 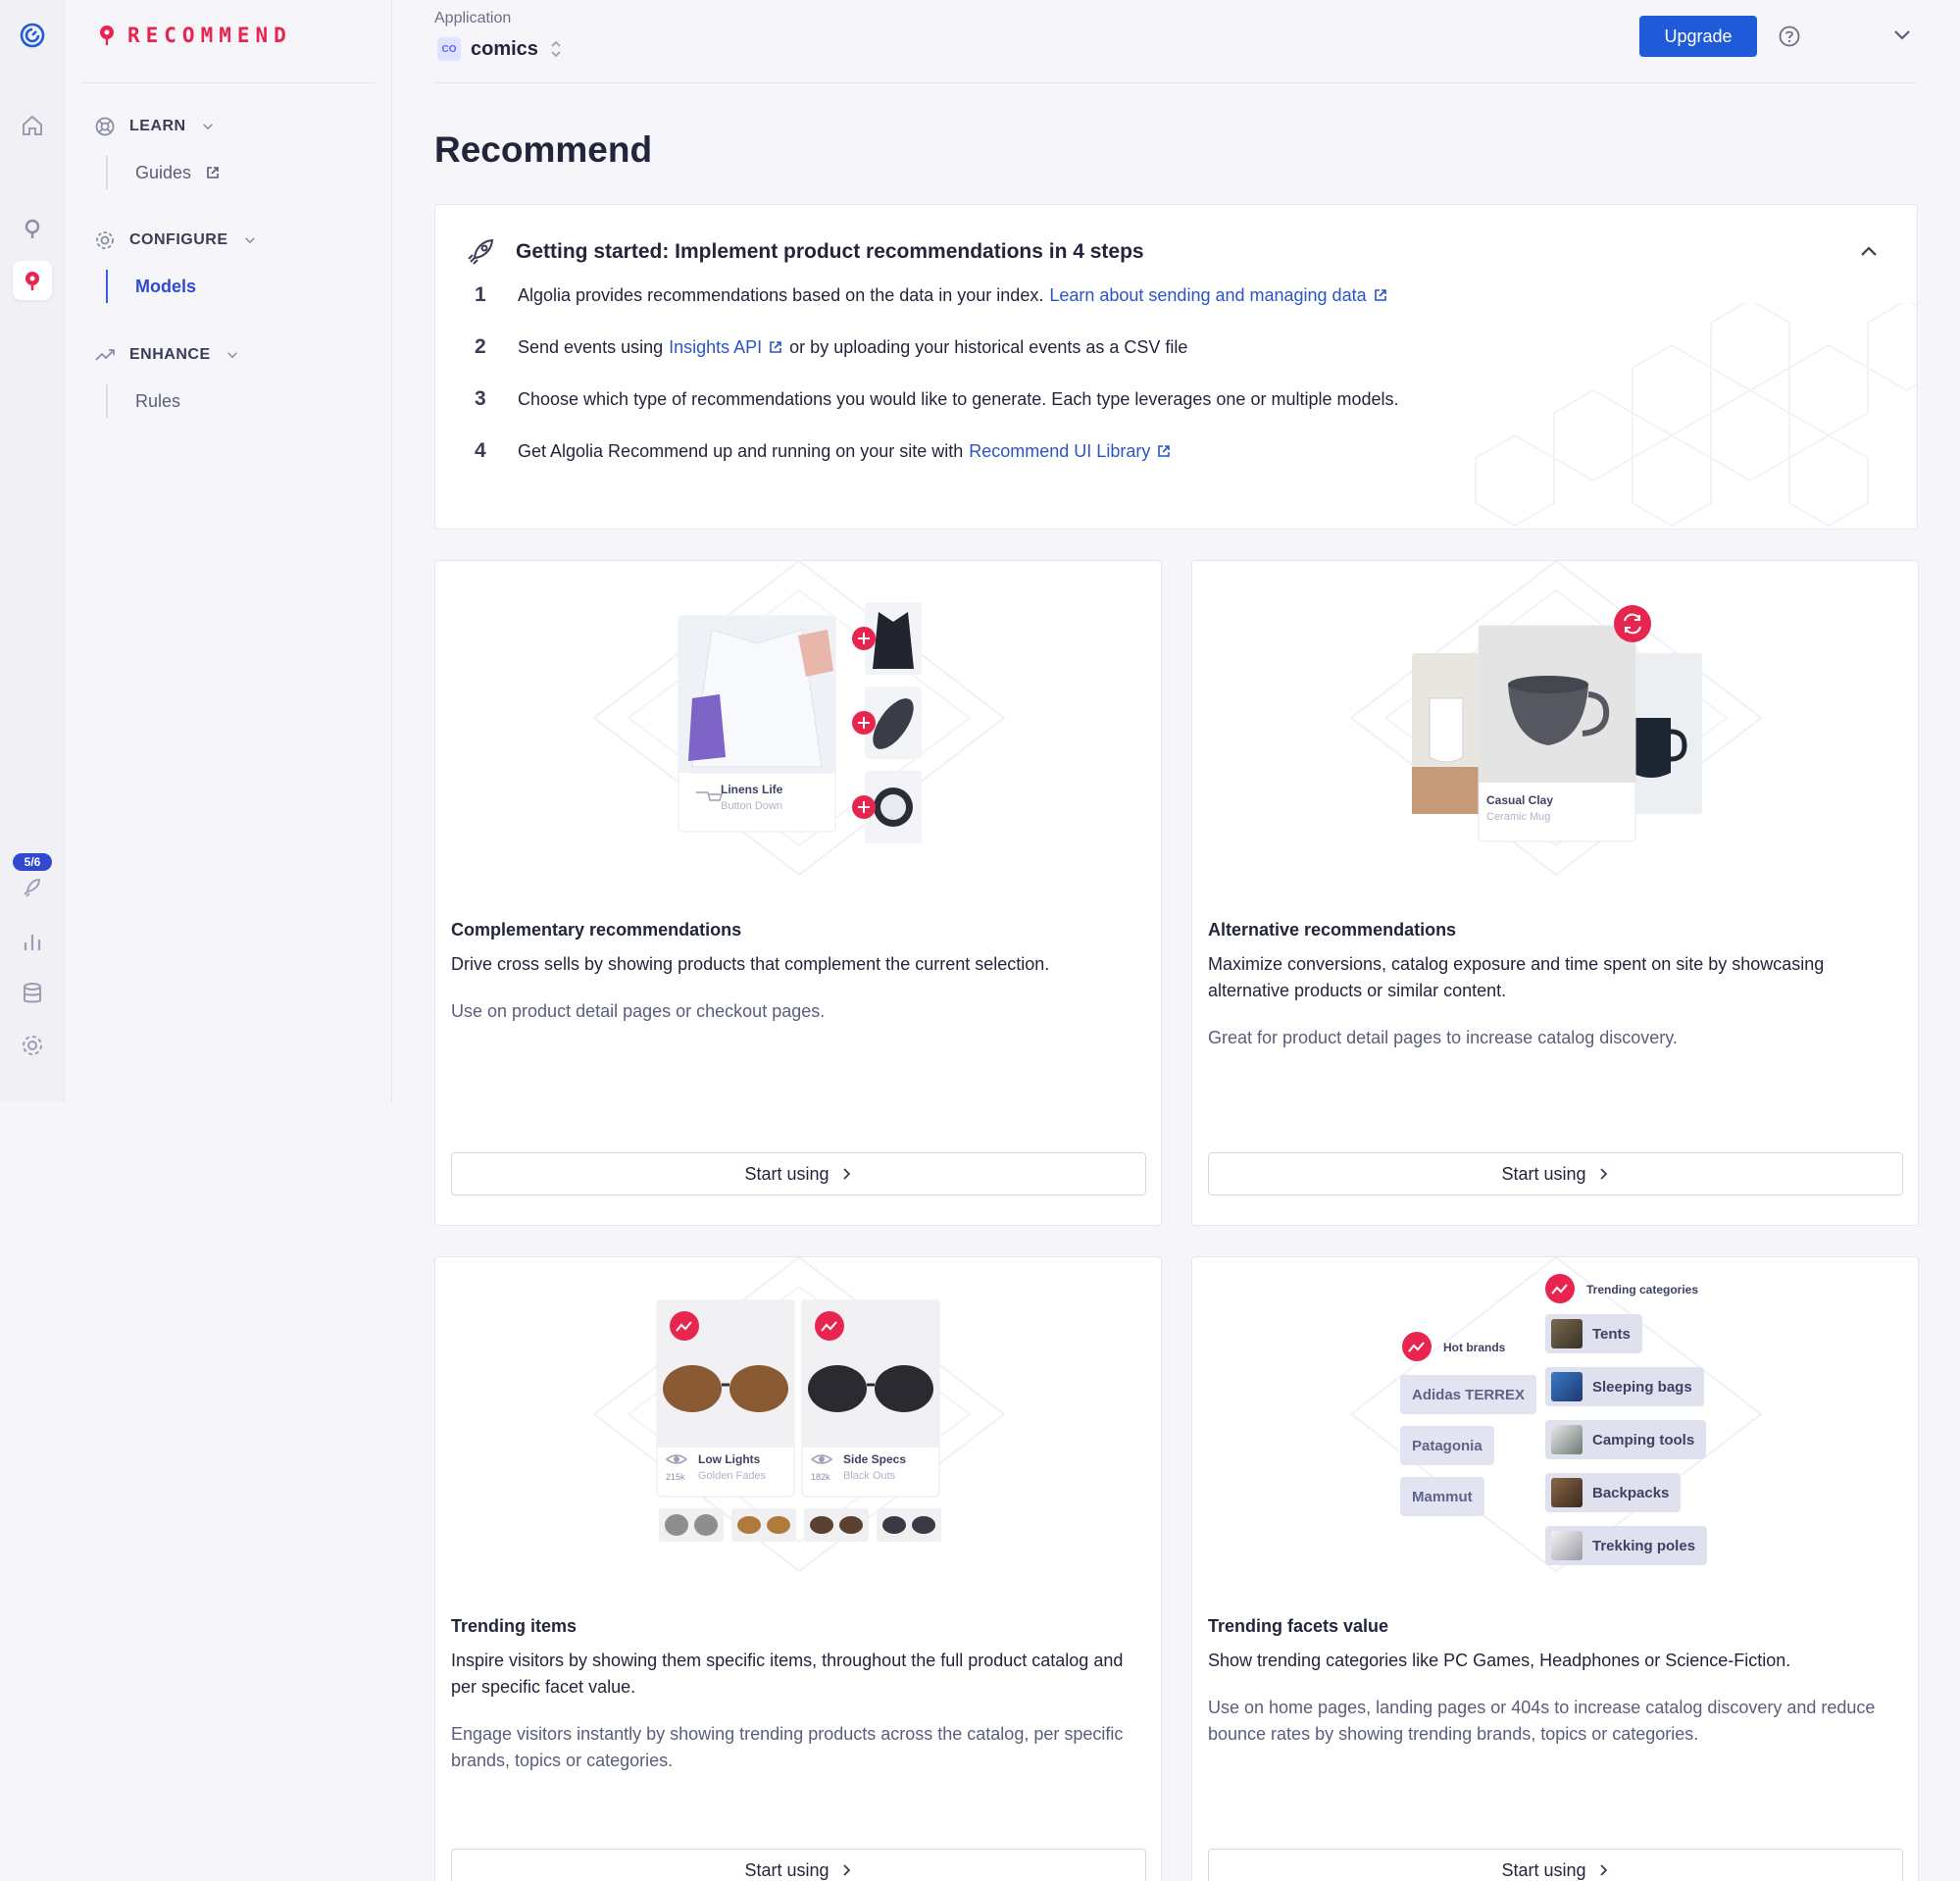 I want to click on rocket-icon, so click(x=33, y=886).